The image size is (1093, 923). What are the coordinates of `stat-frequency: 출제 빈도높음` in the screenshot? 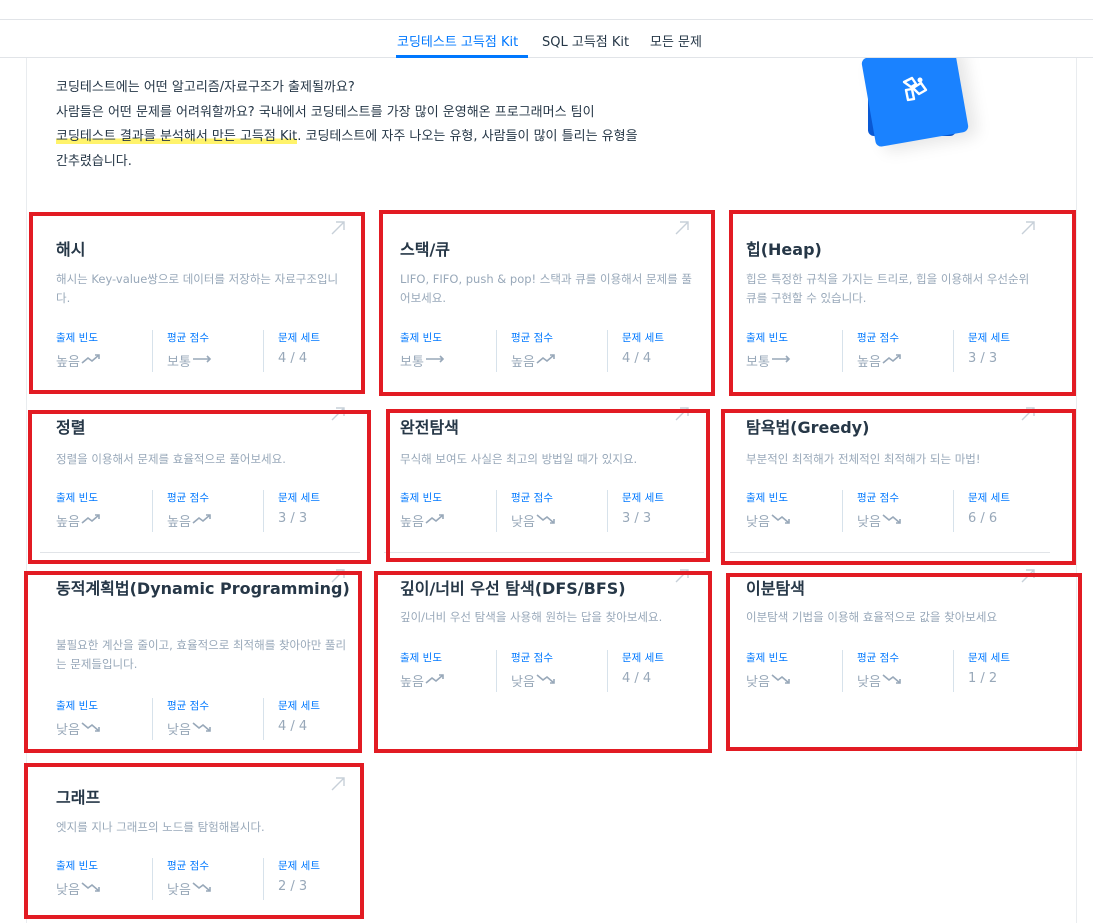 It's located at (78, 511).